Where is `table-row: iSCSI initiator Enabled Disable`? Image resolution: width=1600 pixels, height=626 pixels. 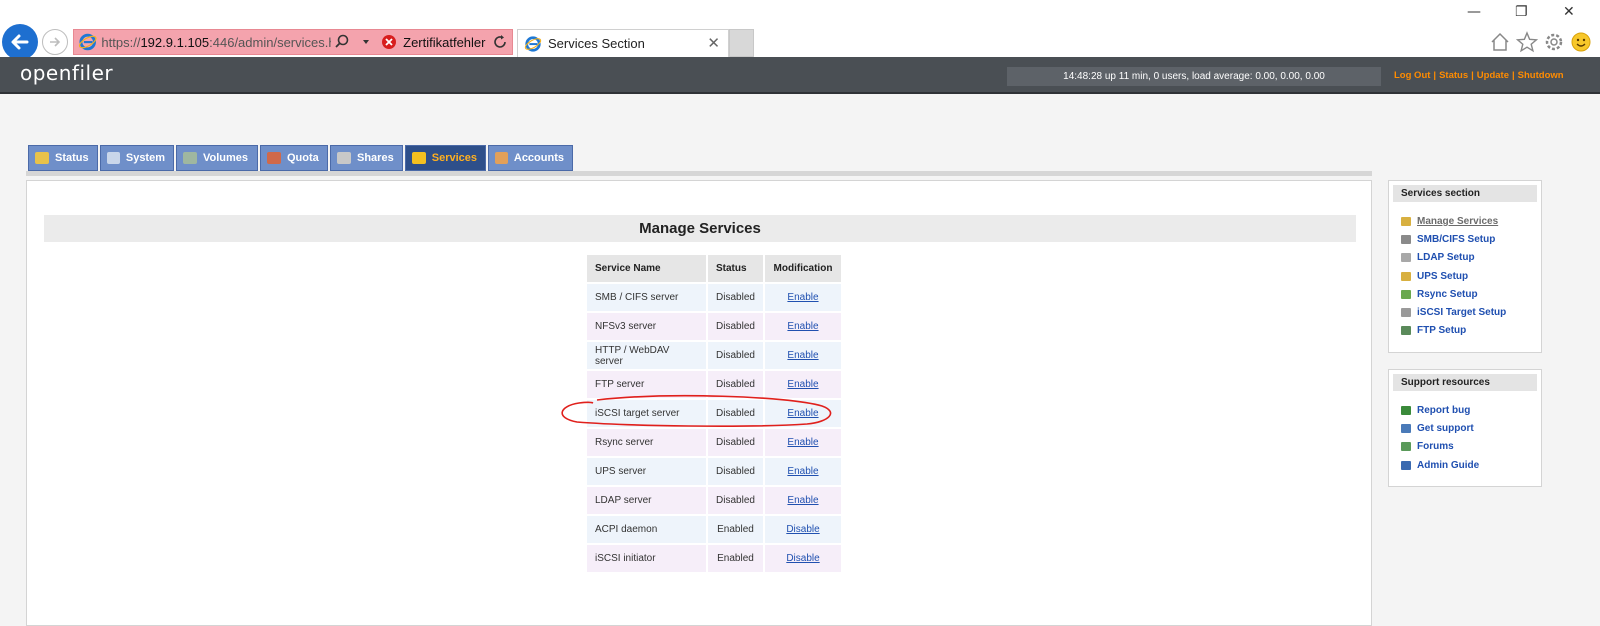 table-row: iSCSI initiator Enabled Disable is located at coordinates (714, 558).